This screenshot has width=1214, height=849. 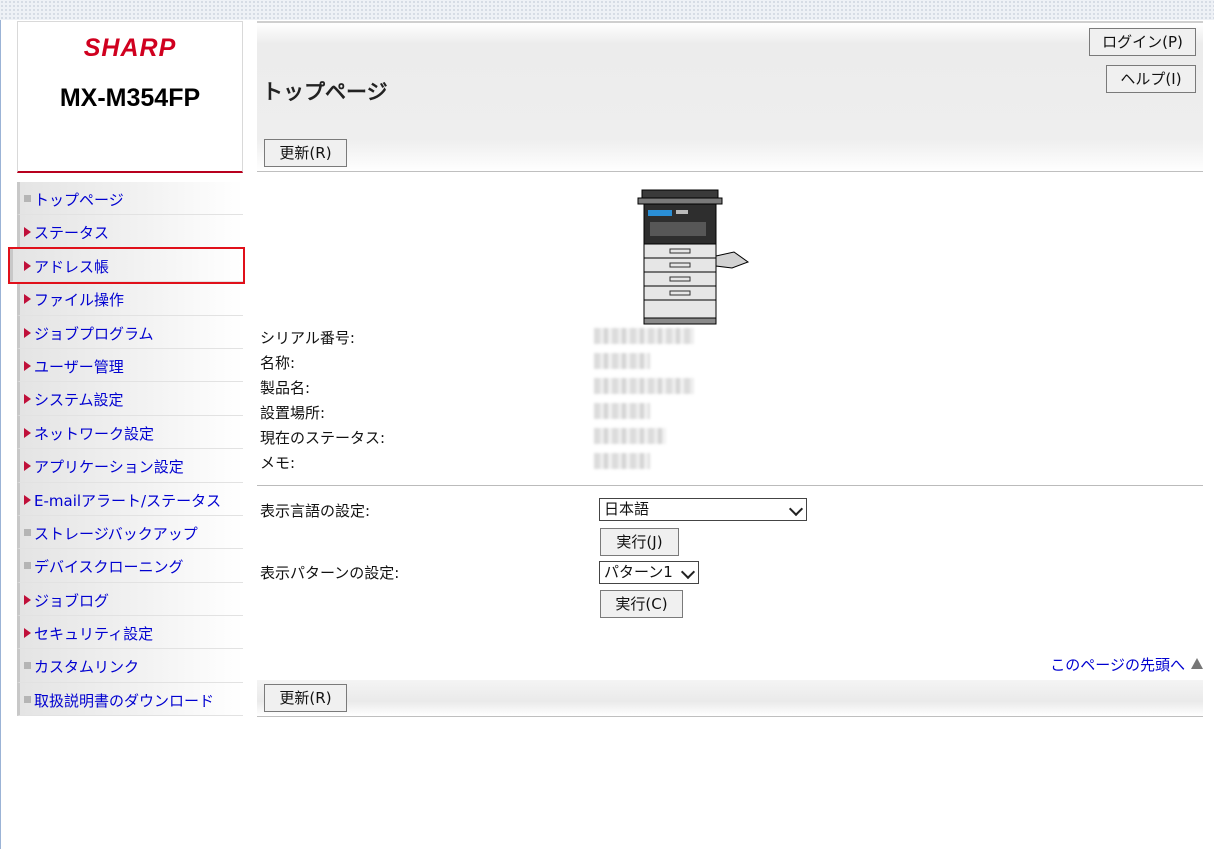 What do you see at coordinates (630, 436) in the screenshot?
I see `current-status-value-redacted` at bounding box center [630, 436].